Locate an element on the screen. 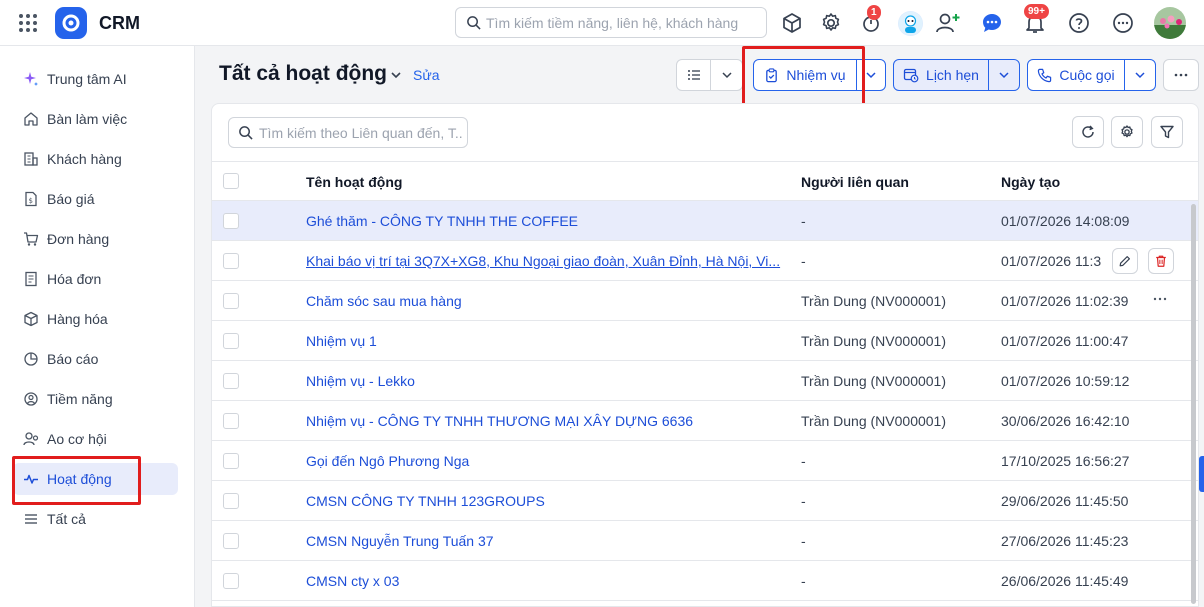 The width and height of the screenshot is (1204, 607). sidebar-item-orders: Đơn hàng is located at coordinates (95, 239).